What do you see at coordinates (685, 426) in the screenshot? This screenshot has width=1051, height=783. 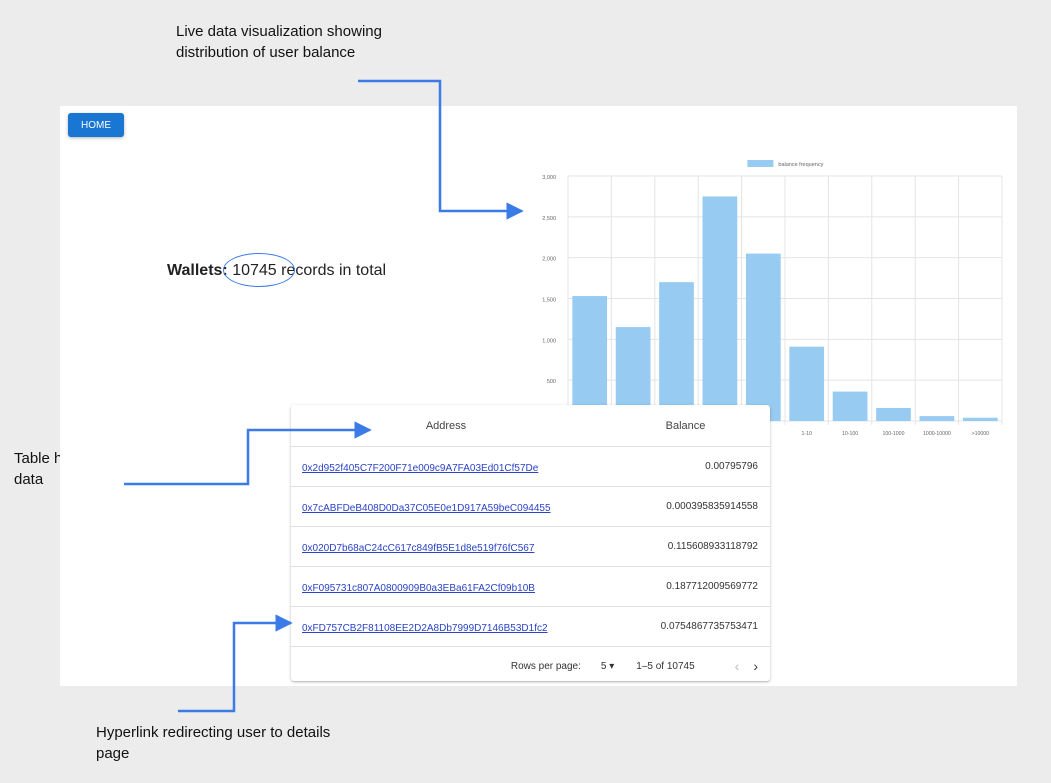 I see `column-header-balance: Balance` at bounding box center [685, 426].